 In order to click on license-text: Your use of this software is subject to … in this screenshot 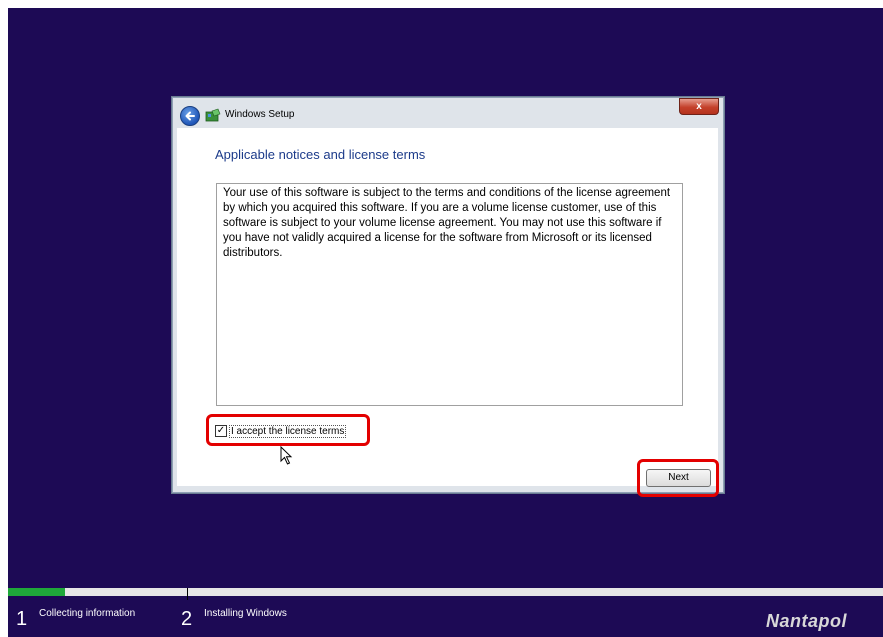, I will do `click(447, 223)`.